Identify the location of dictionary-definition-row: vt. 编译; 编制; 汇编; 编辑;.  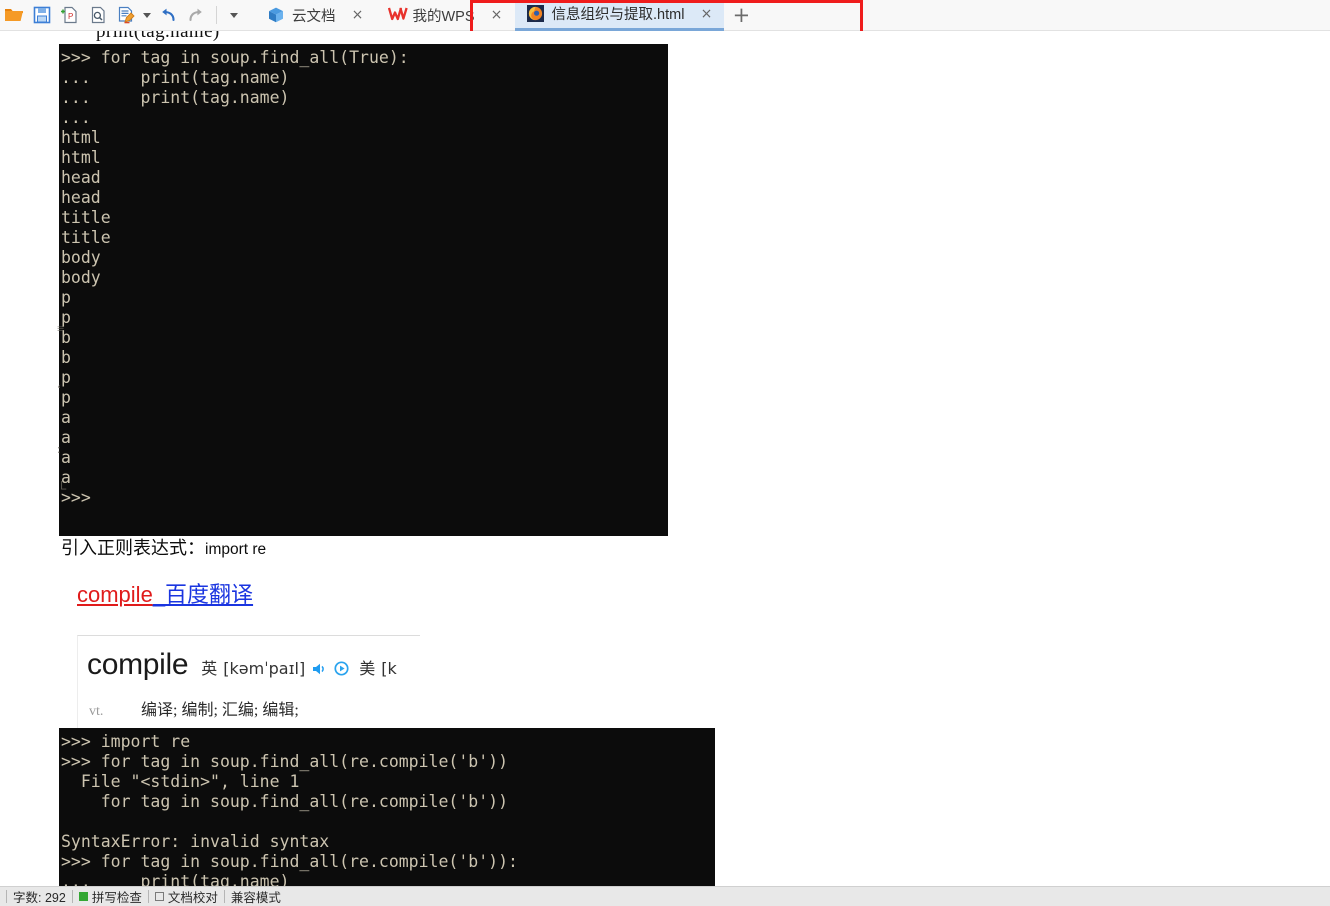
(194, 708).